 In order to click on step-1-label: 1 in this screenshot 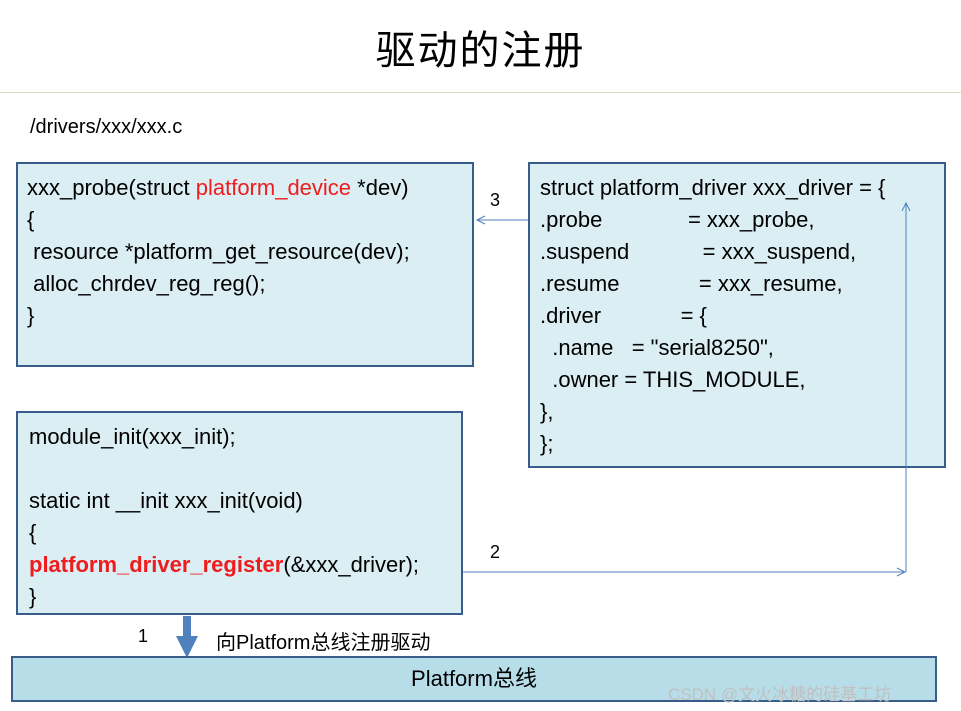, I will do `click(143, 636)`.